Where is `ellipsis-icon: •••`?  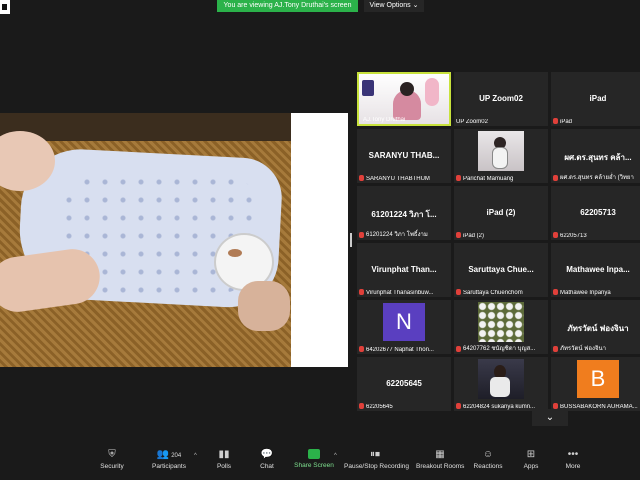
ellipsis-icon: ••• is located at coordinates (573, 454).